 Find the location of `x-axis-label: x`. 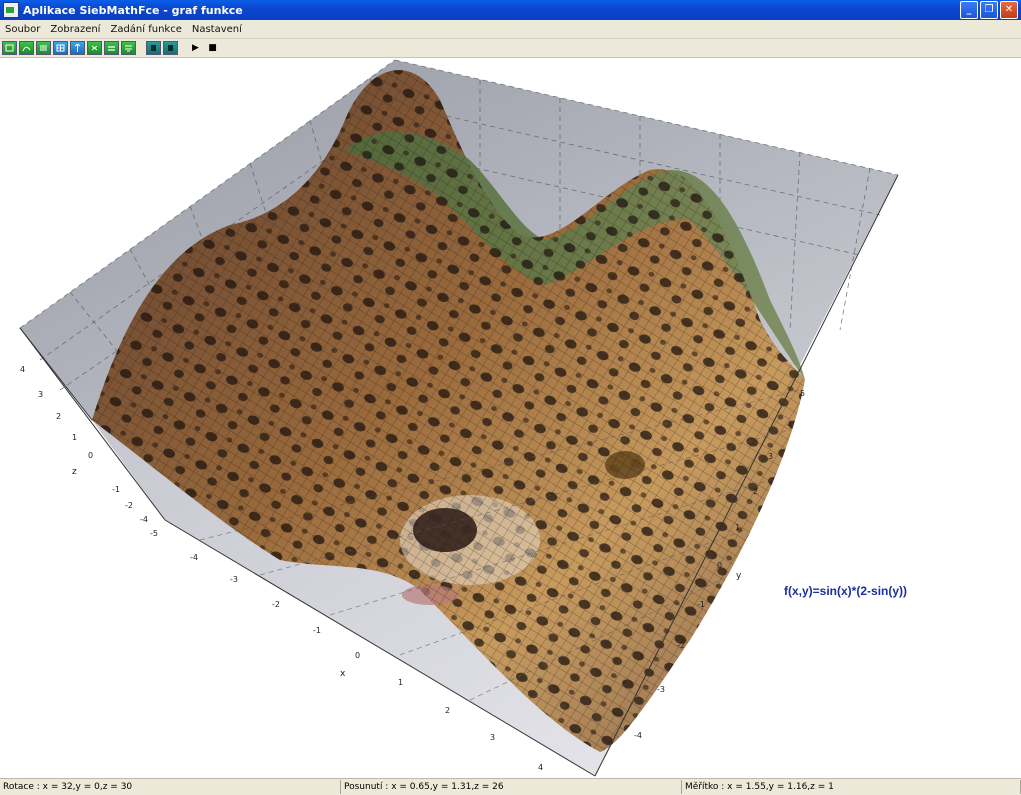

x-axis-label: x is located at coordinates (343, 674).